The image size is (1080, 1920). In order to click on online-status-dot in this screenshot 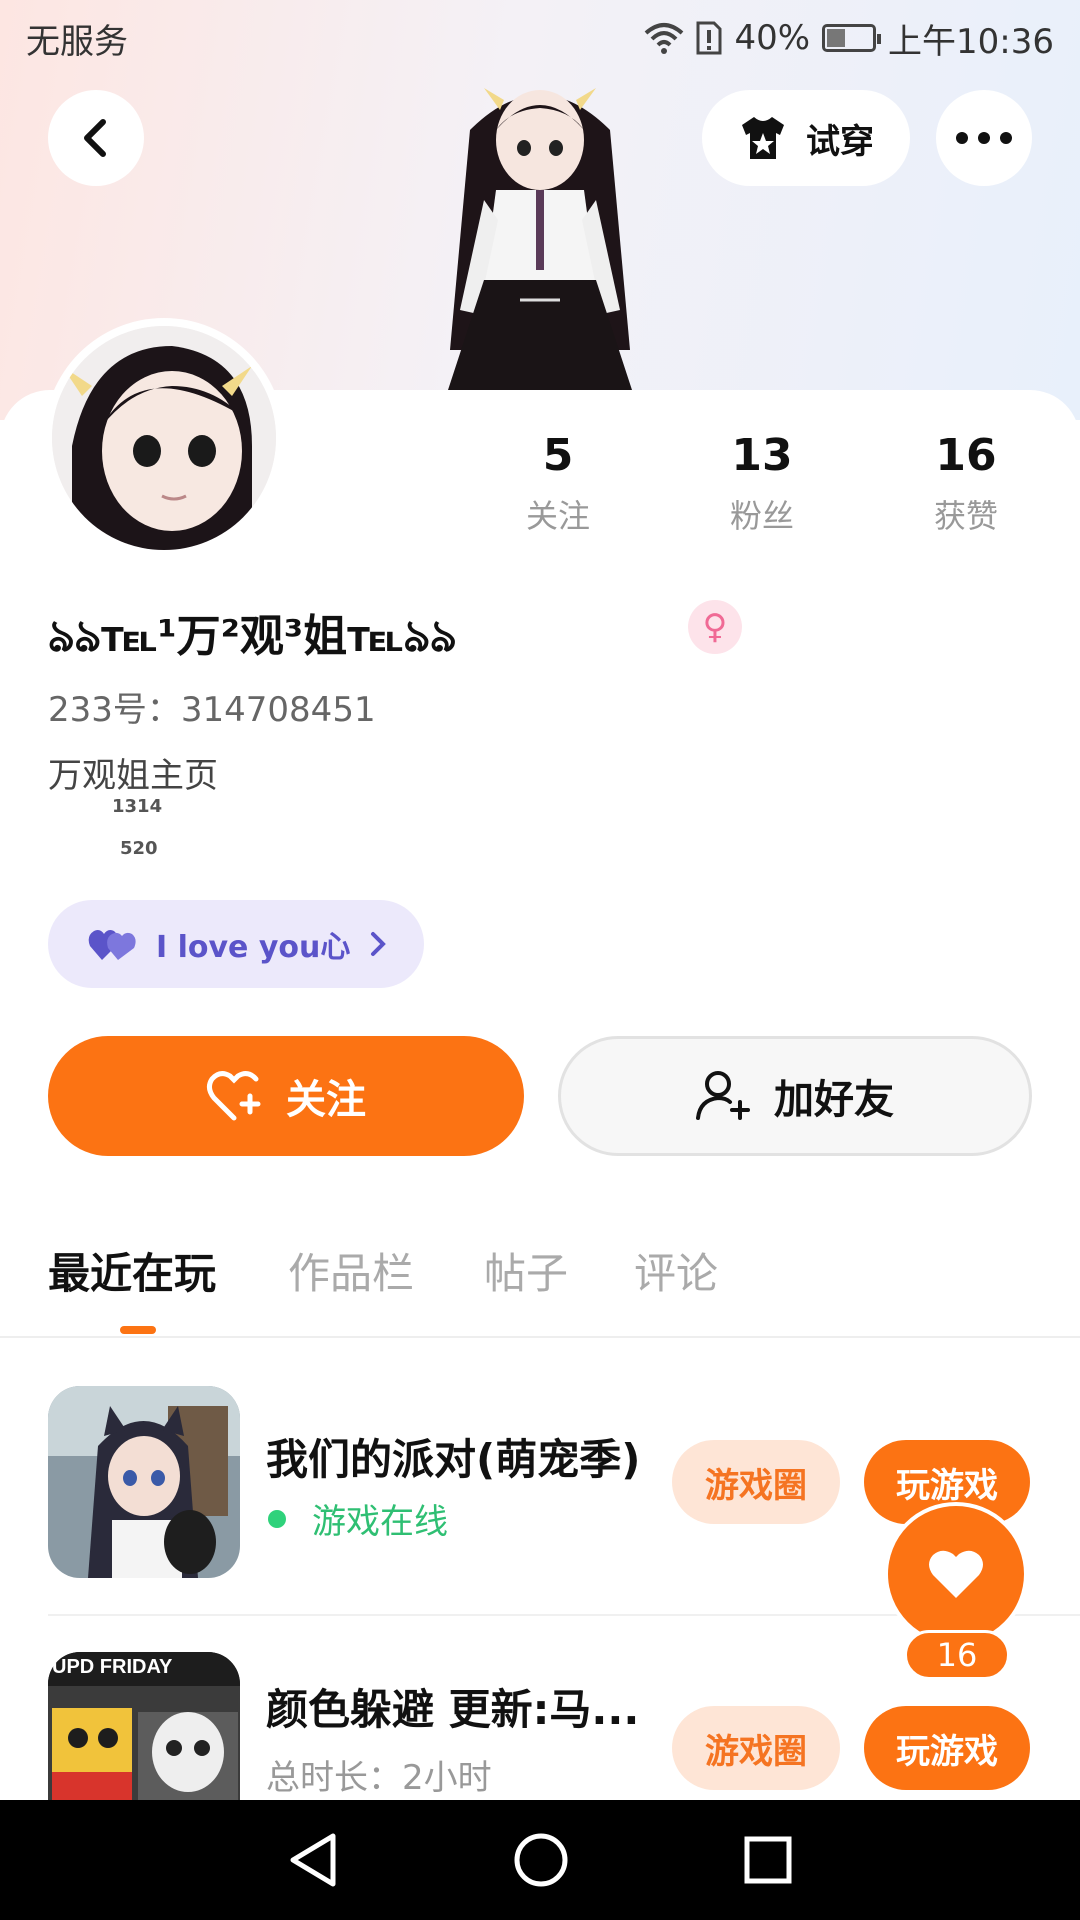, I will do `click(277, 1519)`.